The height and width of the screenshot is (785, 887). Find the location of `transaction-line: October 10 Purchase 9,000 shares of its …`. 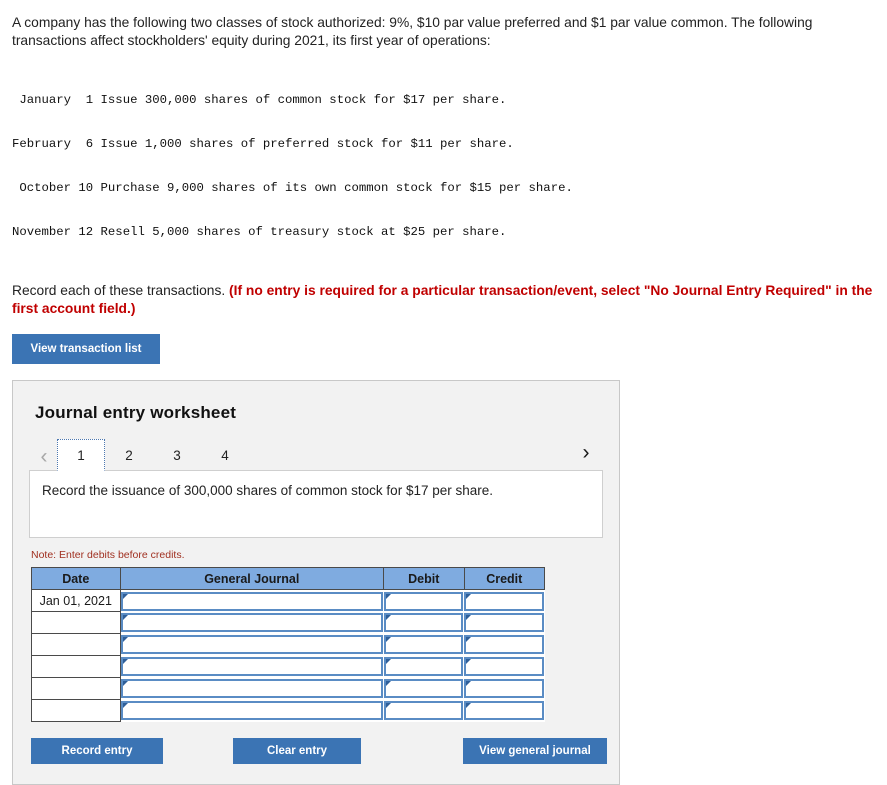

transaction-line: October 10 Purchase 9,000 shares of its … is located at coordinates (292, 187).